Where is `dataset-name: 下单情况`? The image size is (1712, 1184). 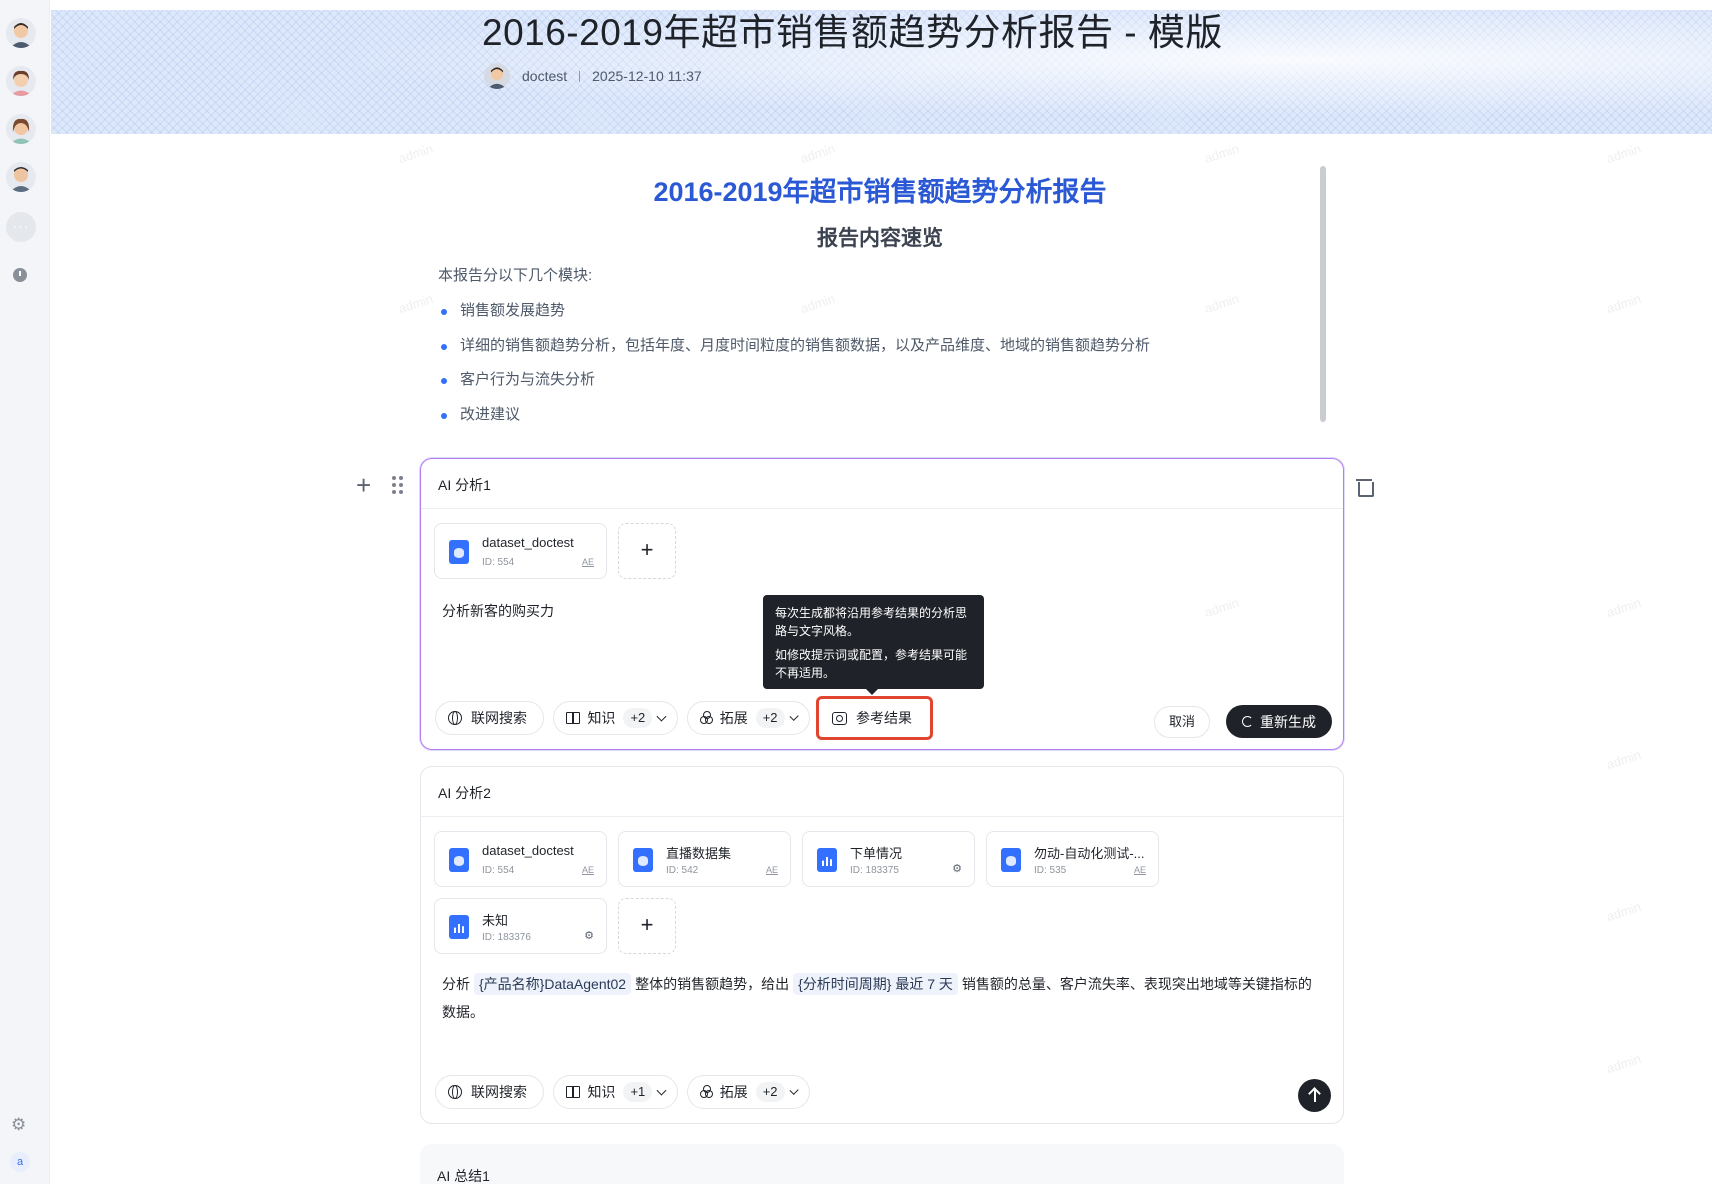 dataset-name: 下单情况 is located at coordinates (876, 853).